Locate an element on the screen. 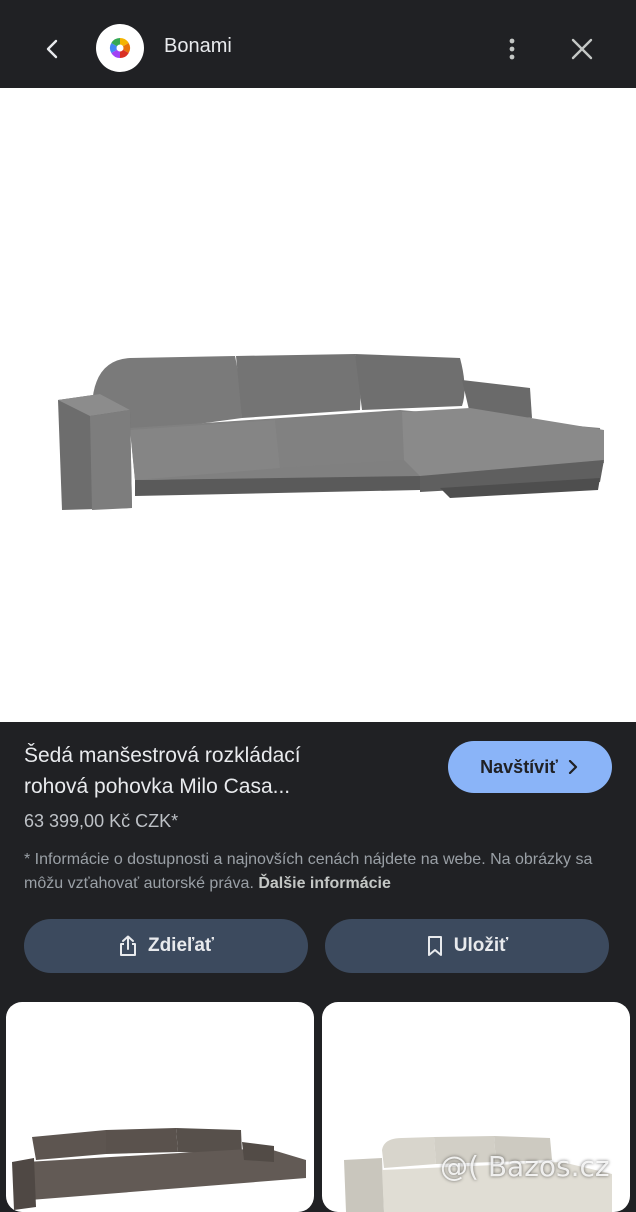  bookmark-icon is located at coordinates (434, 946).